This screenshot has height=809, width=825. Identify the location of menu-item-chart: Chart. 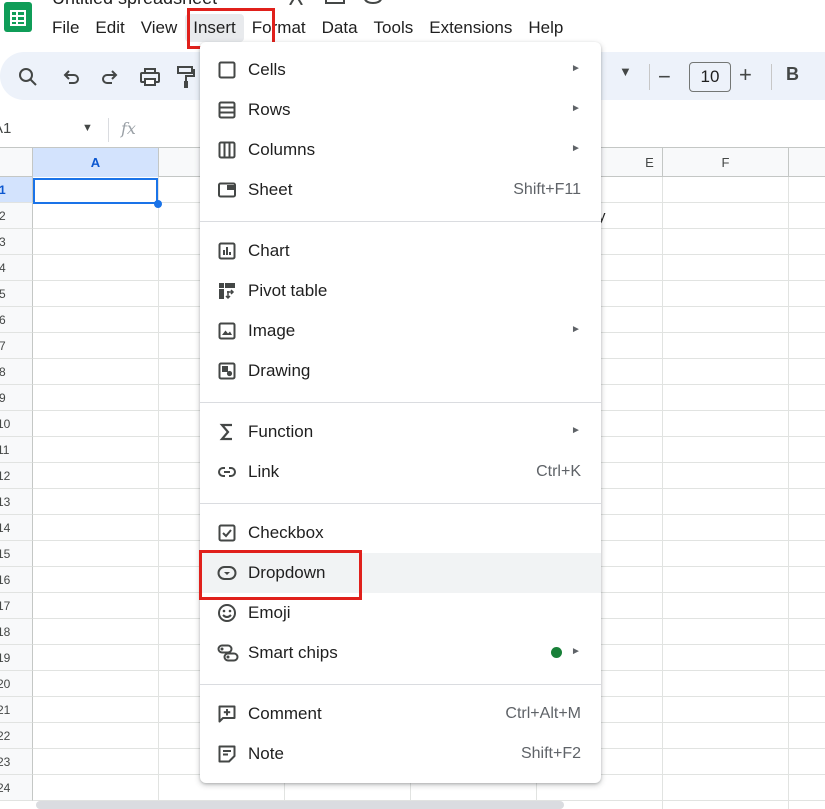
(400, 251).